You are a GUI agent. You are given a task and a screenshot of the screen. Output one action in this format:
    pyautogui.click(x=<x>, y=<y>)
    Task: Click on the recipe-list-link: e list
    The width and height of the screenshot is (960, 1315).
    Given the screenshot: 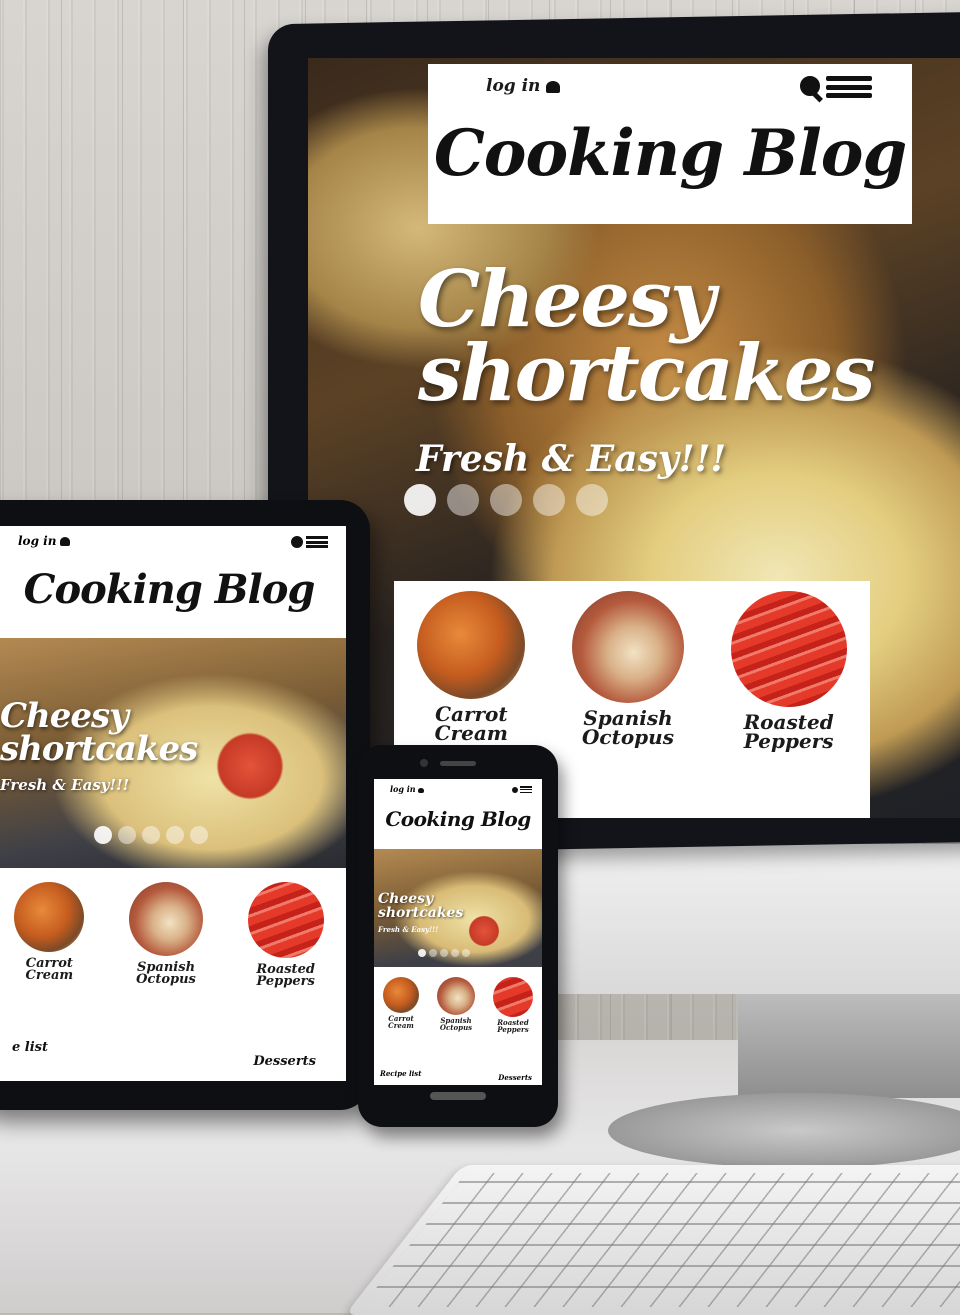 What is the action you would take?
    pyautogui.click(x=30, y=1047)
    